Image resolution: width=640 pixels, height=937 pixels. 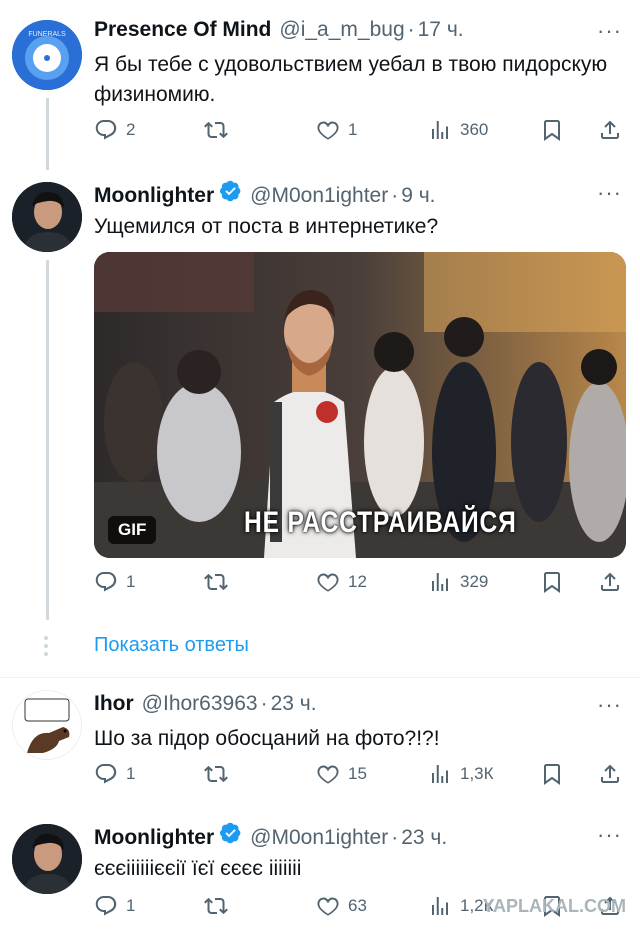 I want to click on like-count: 15, so click(x=357, y=773).